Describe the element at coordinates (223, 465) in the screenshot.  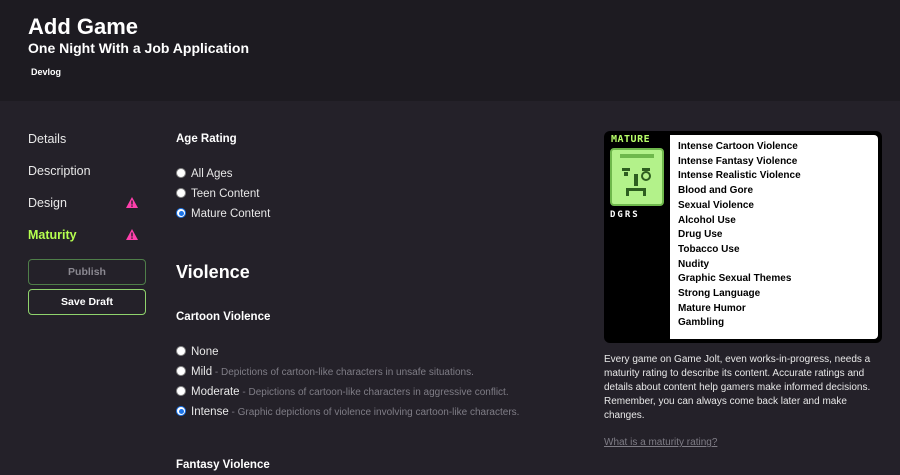
I see `fantasy-violence-label: Fantasy Violence` at that location.